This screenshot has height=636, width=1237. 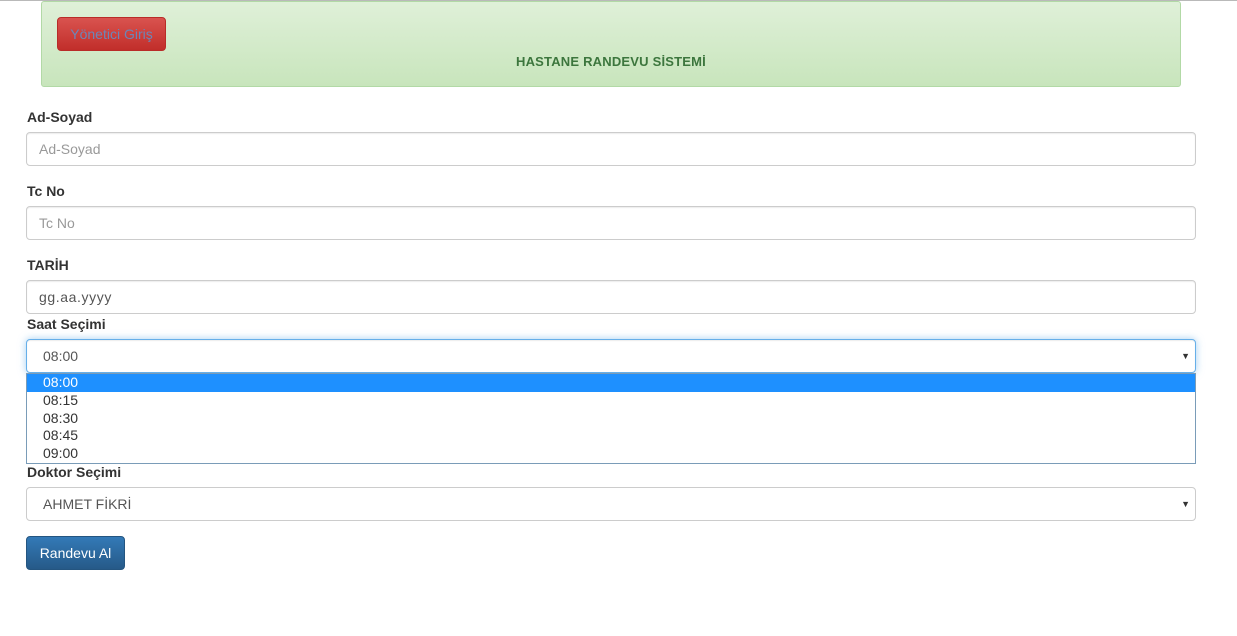 What do you see at coordinates (611, 297) in the screenshot?
I see `date-input: gg.aa.yyyy` at bounding box center [611, 297].